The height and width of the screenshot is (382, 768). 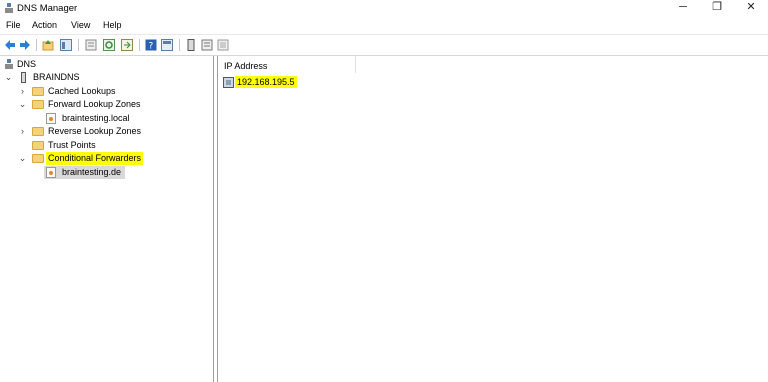 What do you see at coordinates (109, 45) in the screenshot?
I see `refresh-icon` at bounding box center [109, 45].